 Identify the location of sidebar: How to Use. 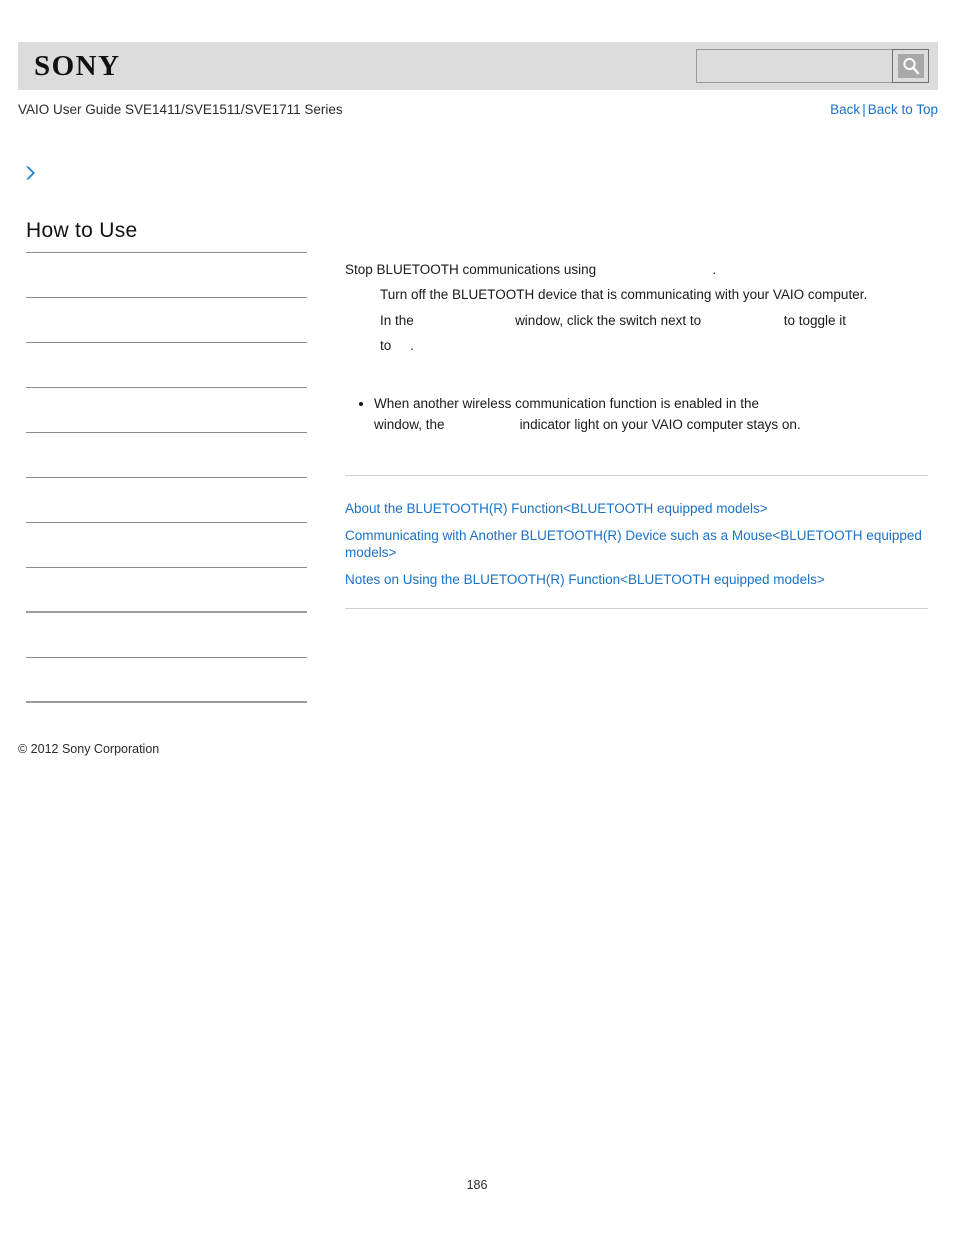
(166, 460).